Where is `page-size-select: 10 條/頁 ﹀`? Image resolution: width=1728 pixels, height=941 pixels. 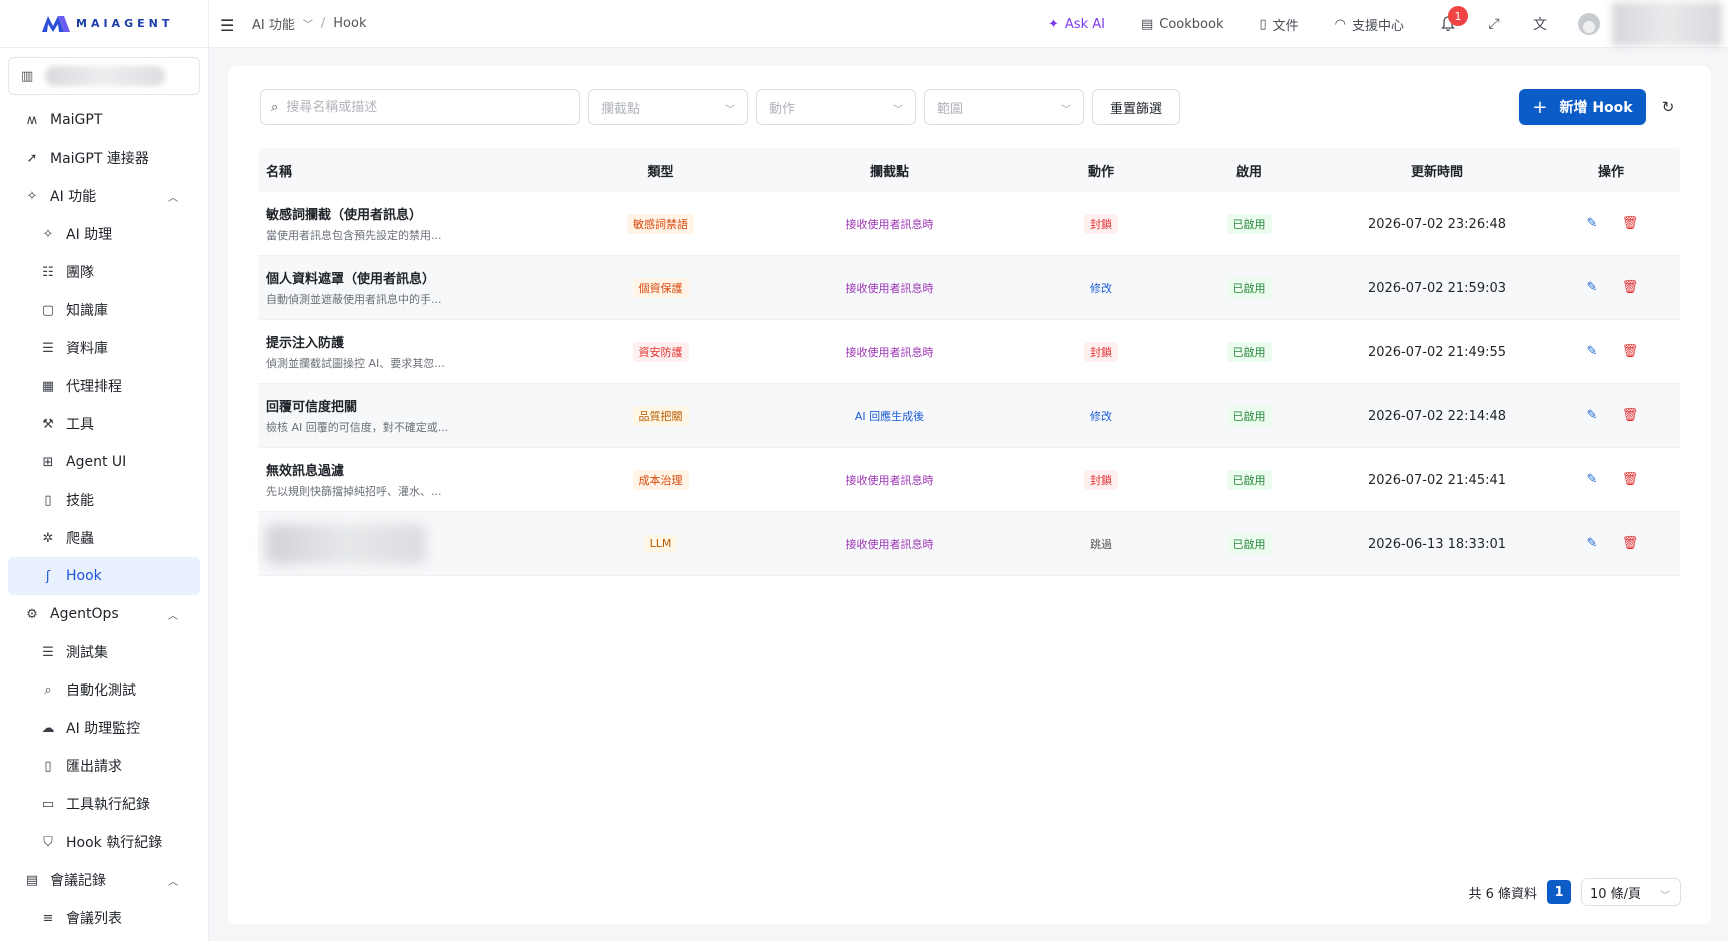 page-size-select: 10 條/頁 ﹀ is located at coordinates (1631, 892).